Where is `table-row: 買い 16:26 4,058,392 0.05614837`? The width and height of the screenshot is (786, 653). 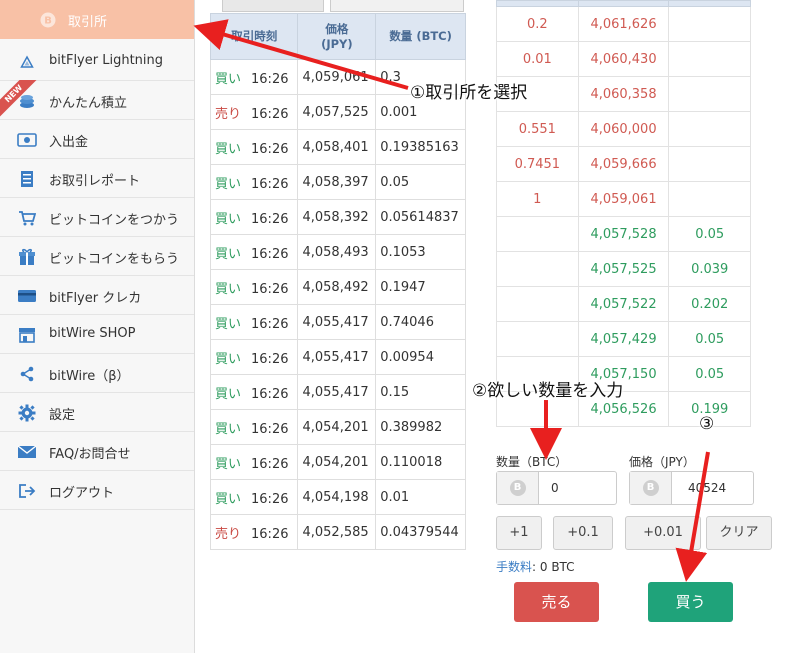 table-row: 買い 16:26 4,058,392 0.05614837 is located at coordinates (337, 217).